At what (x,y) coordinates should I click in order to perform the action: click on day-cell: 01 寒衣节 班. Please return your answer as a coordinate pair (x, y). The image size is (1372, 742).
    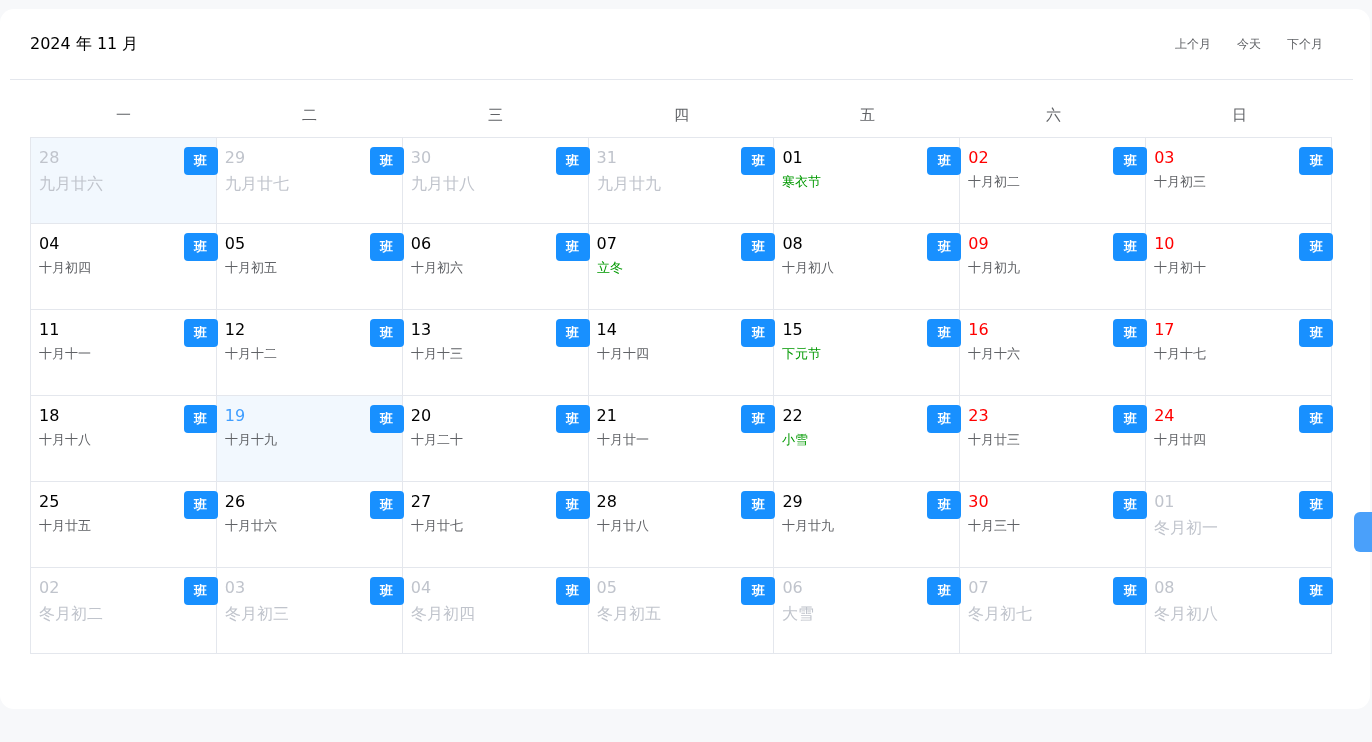
    Looking at the image, I should click on (867, 180).